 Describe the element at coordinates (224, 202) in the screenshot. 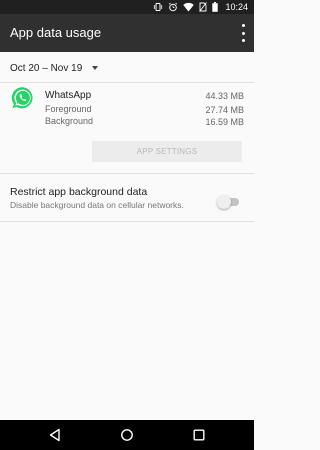

I see `toggle-thumb` at that location.